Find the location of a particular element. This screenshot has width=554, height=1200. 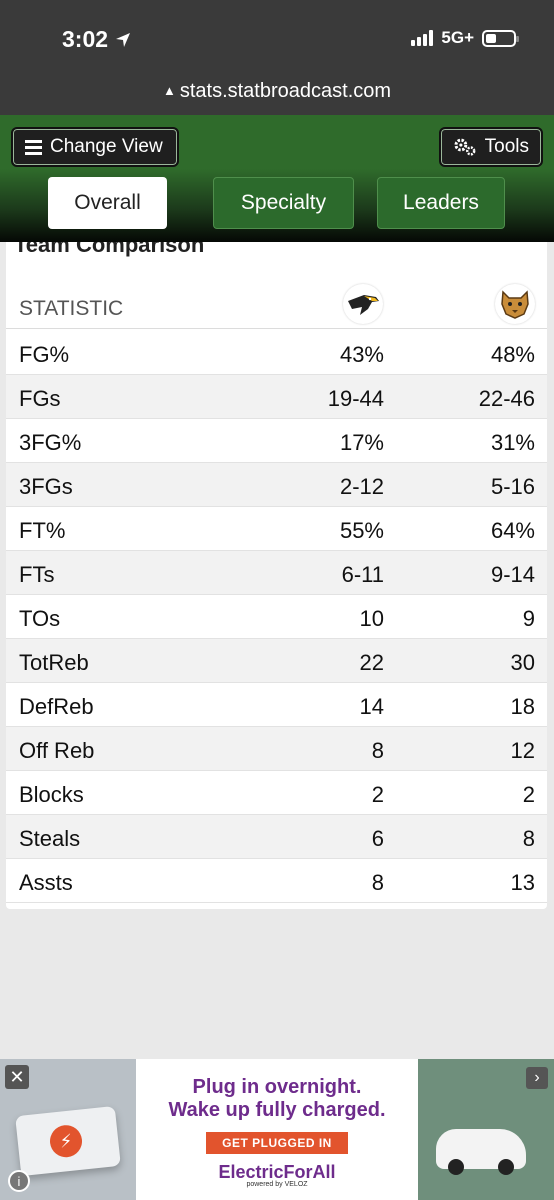

address-bar: ▲ stats.statbroadcast.com is located at coordinates (277, 91).